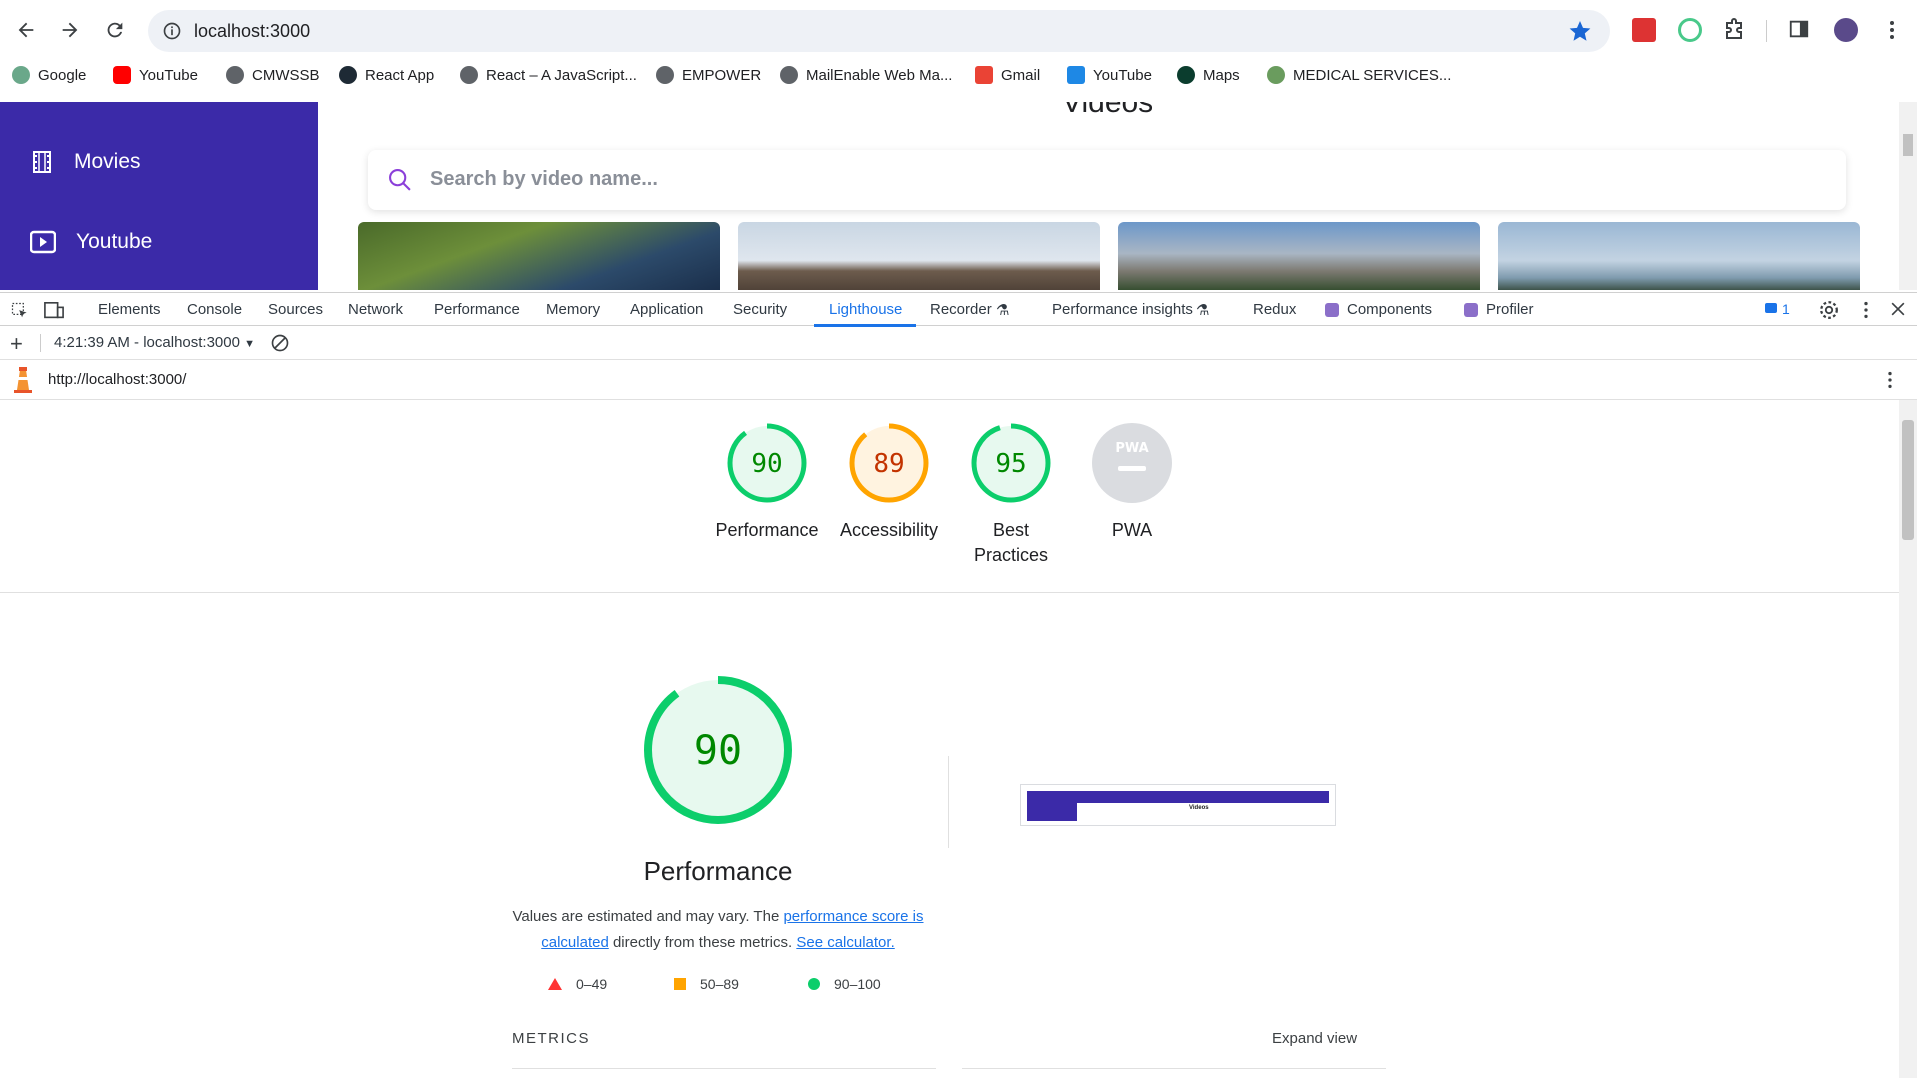 The image size is (1917, 1078). I want to click on pwa-badge-text: PWA, so click(1131, 448).